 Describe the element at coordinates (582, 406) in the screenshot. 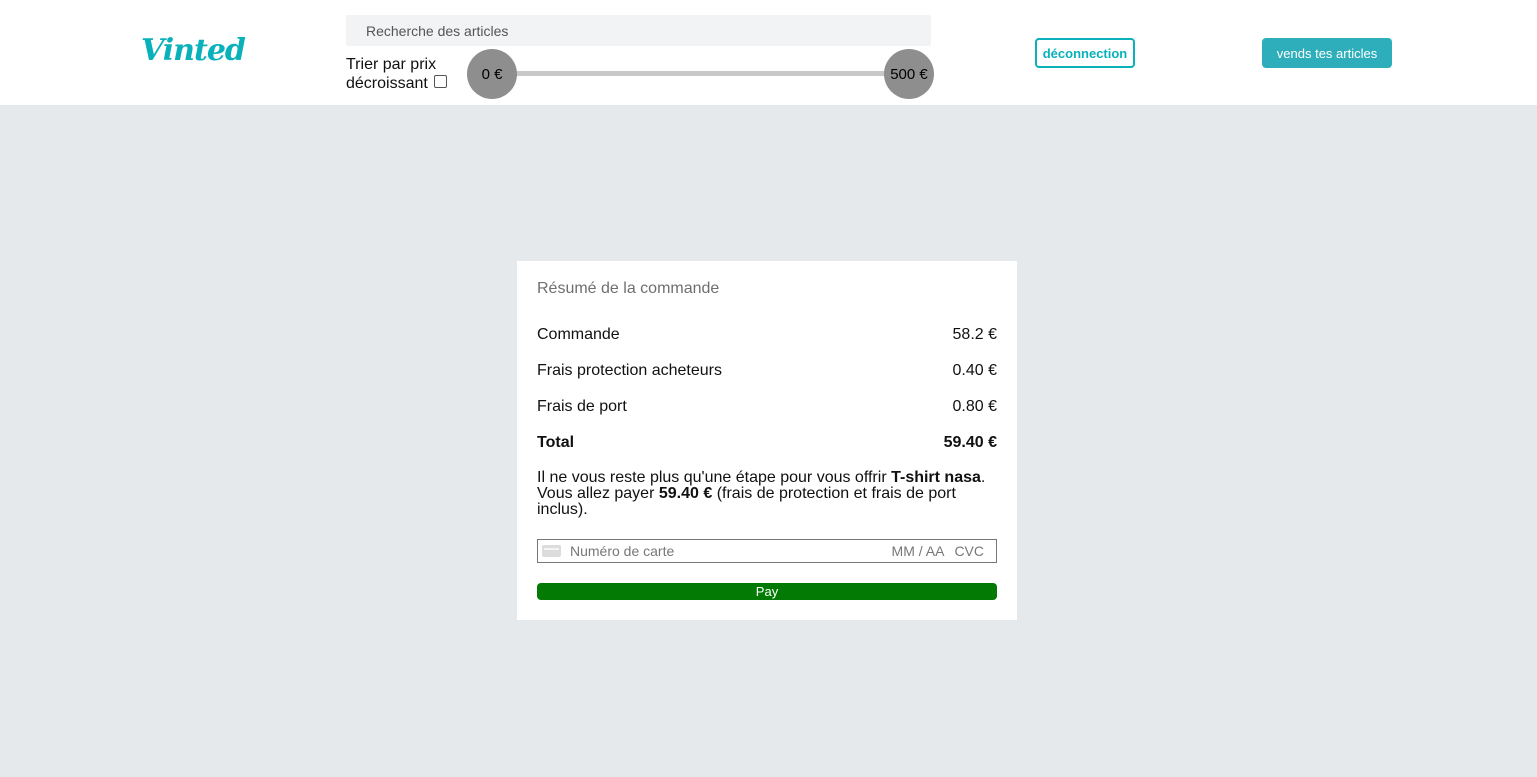

I see `shipping-label: Frais de port` at that location.